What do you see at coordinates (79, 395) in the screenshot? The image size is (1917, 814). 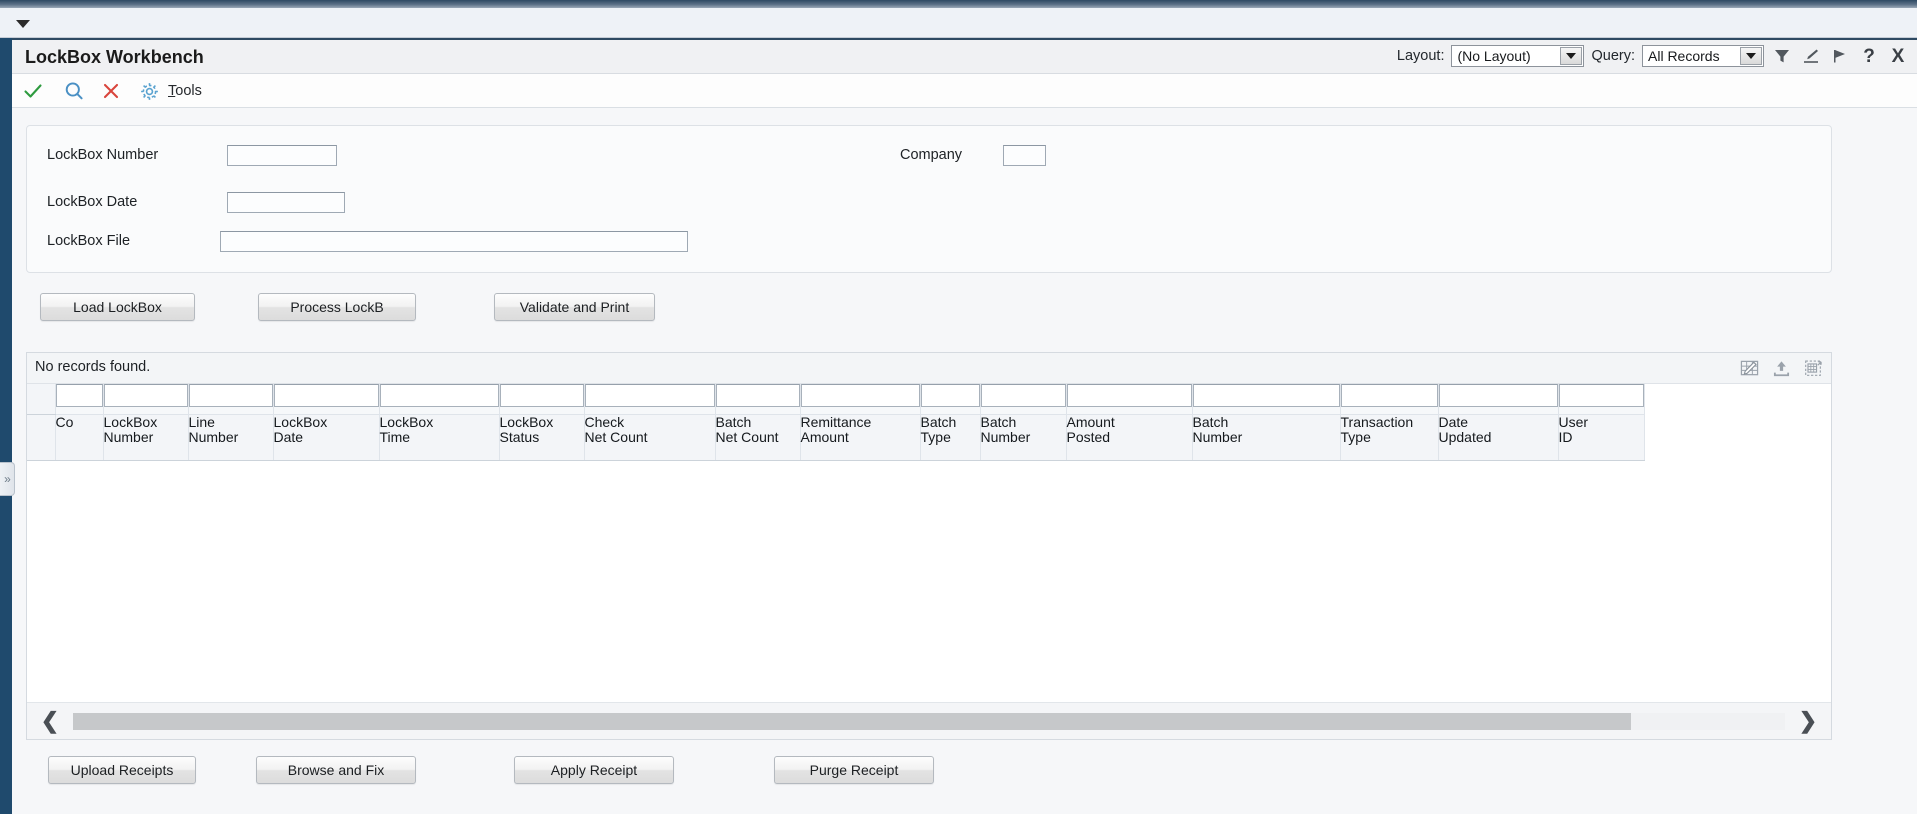 I see `column-co-filter-input` at bounding box center [79, 395].